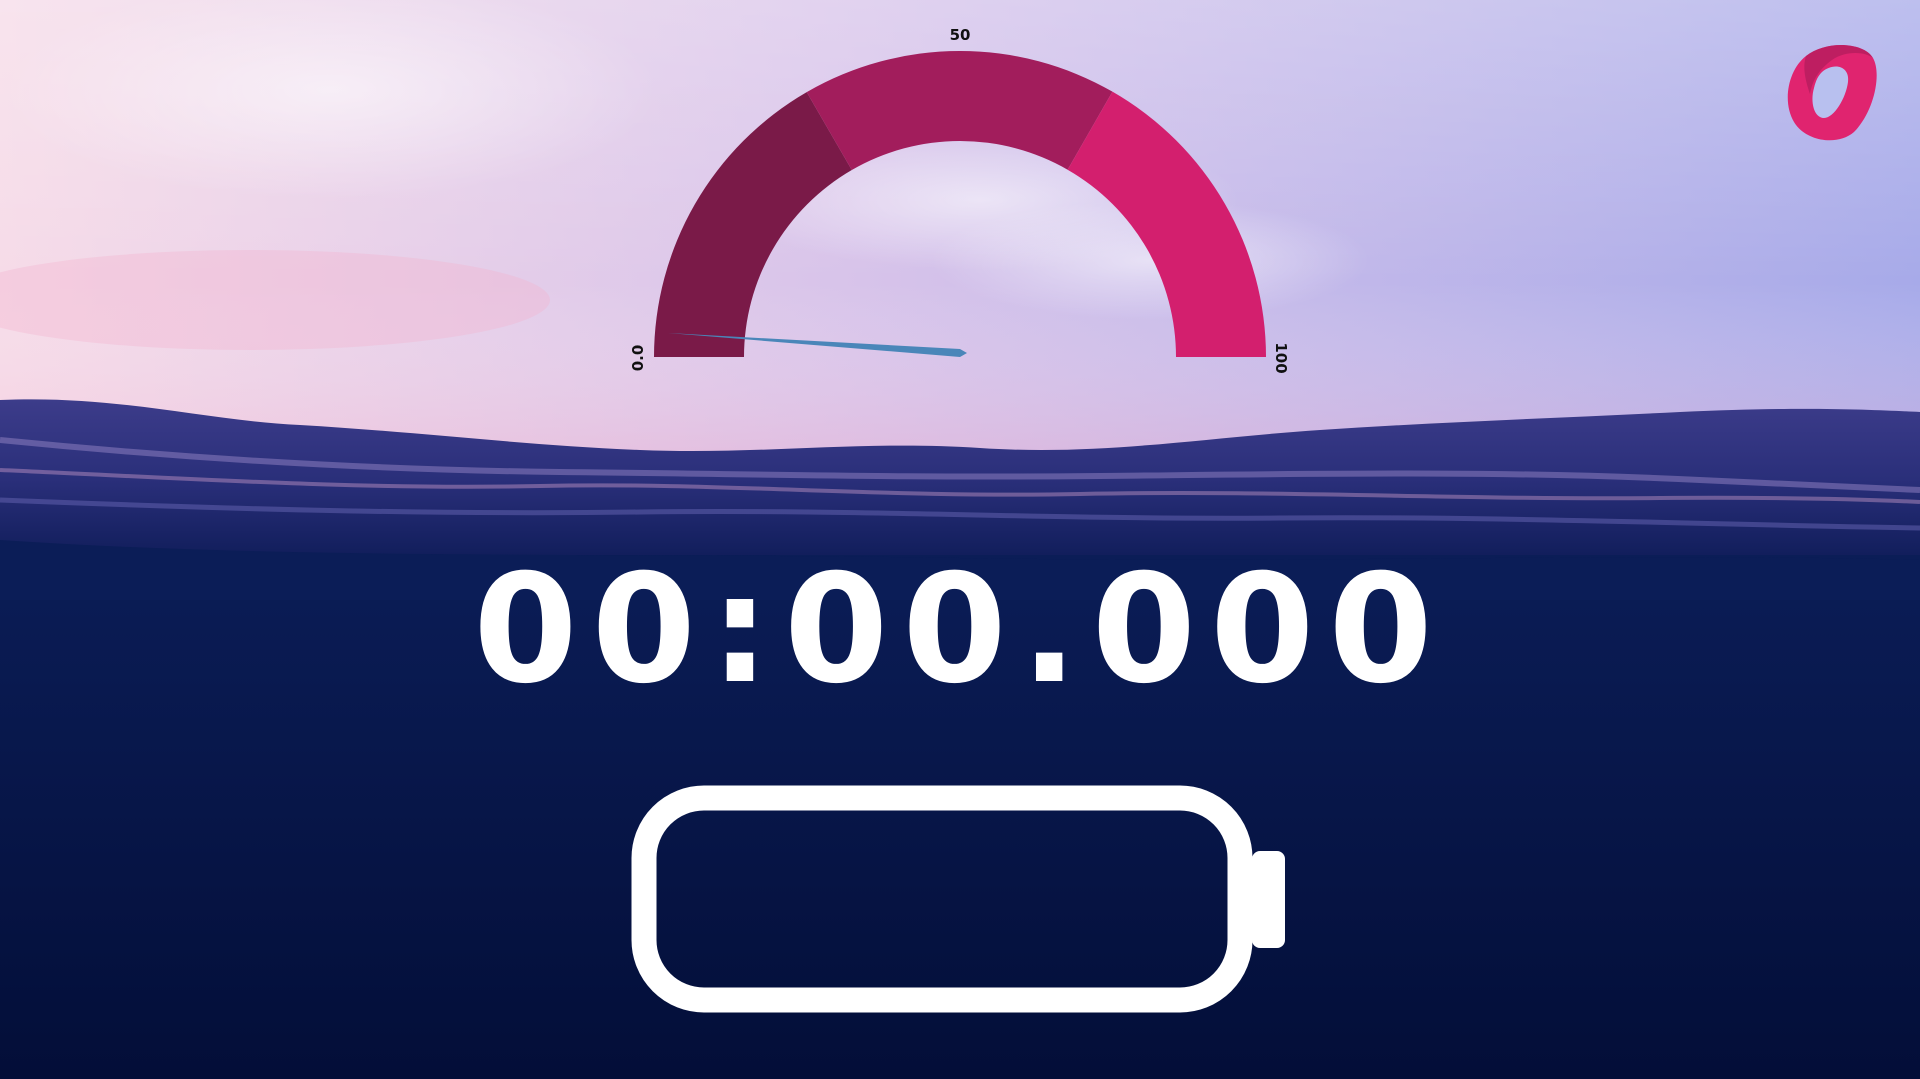 This screenshot has height=1079, width=1920. I want to click on battery-body, so click(942, 899).